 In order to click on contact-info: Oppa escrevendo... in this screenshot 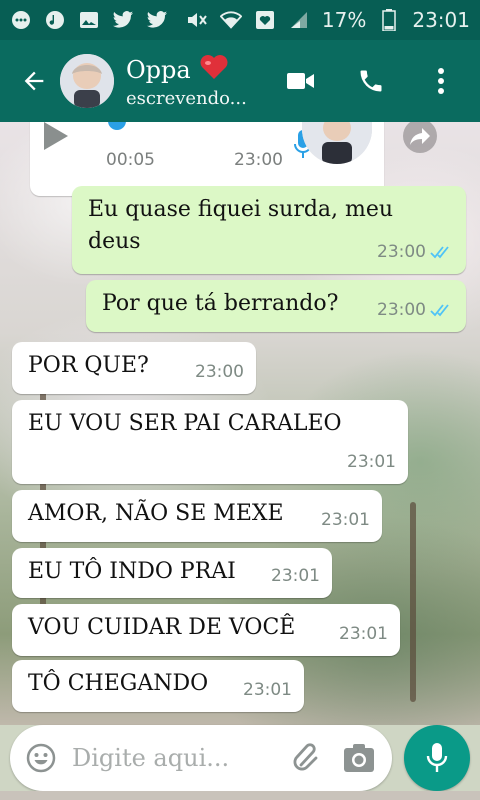, I will do `click(186, 81)`.